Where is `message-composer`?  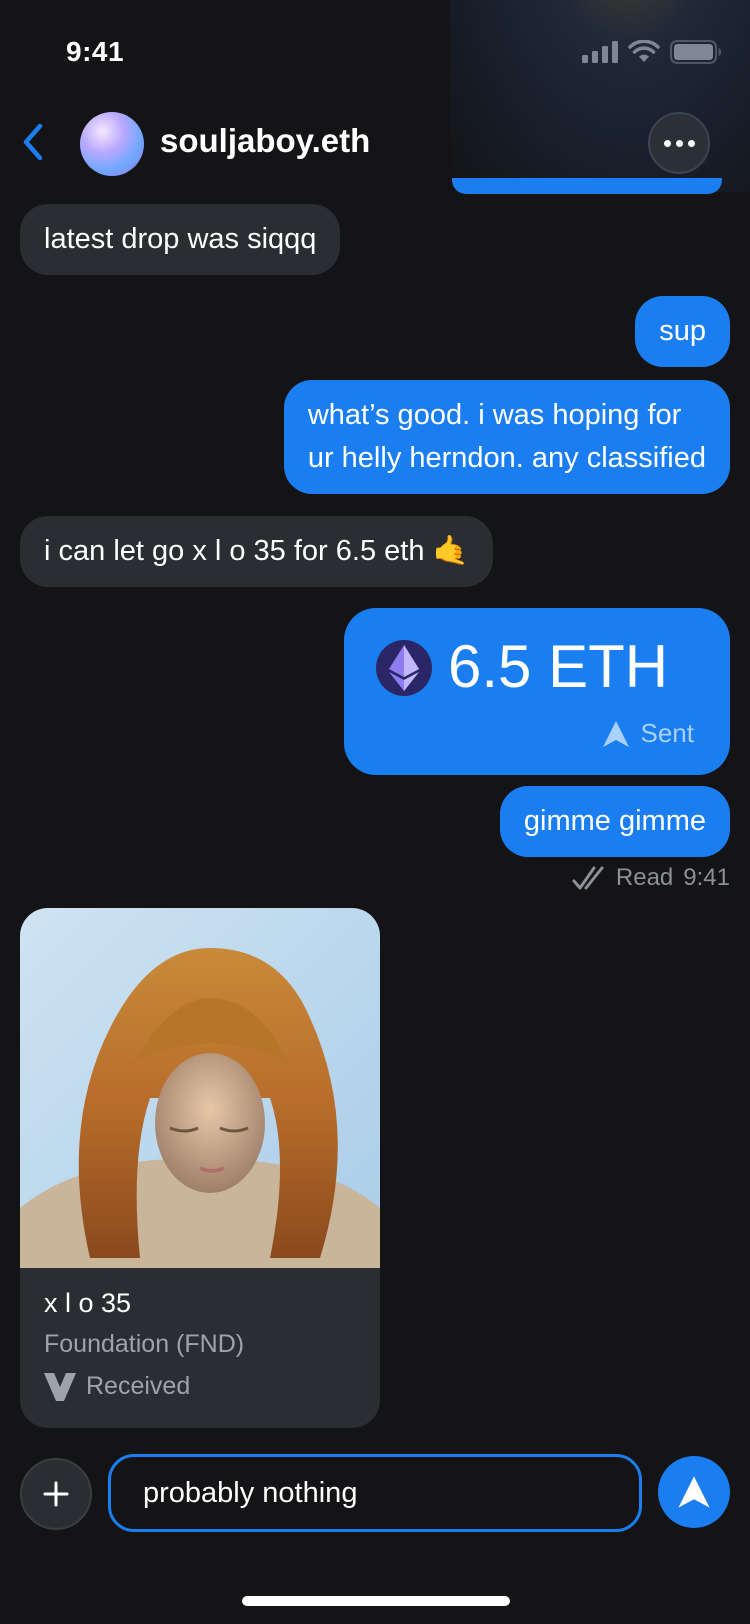 message-composer is located at coordinates (375, 1492).